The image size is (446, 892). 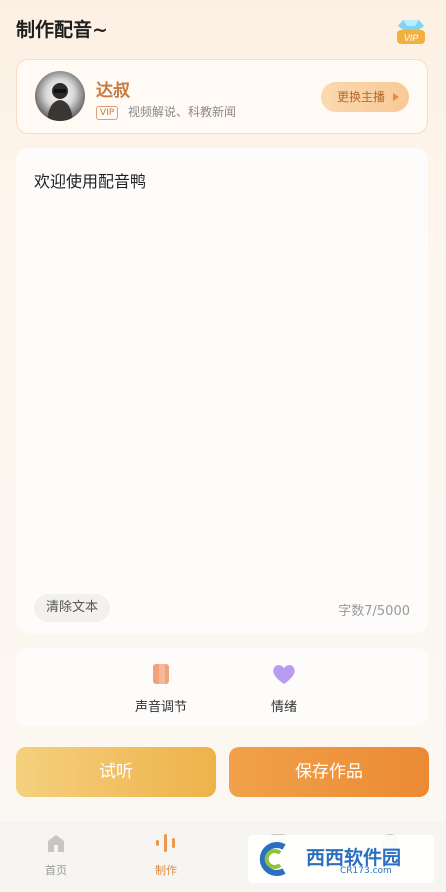 I want to click on voice-adjust-button: 声音调节, so click(x=161, y=688).